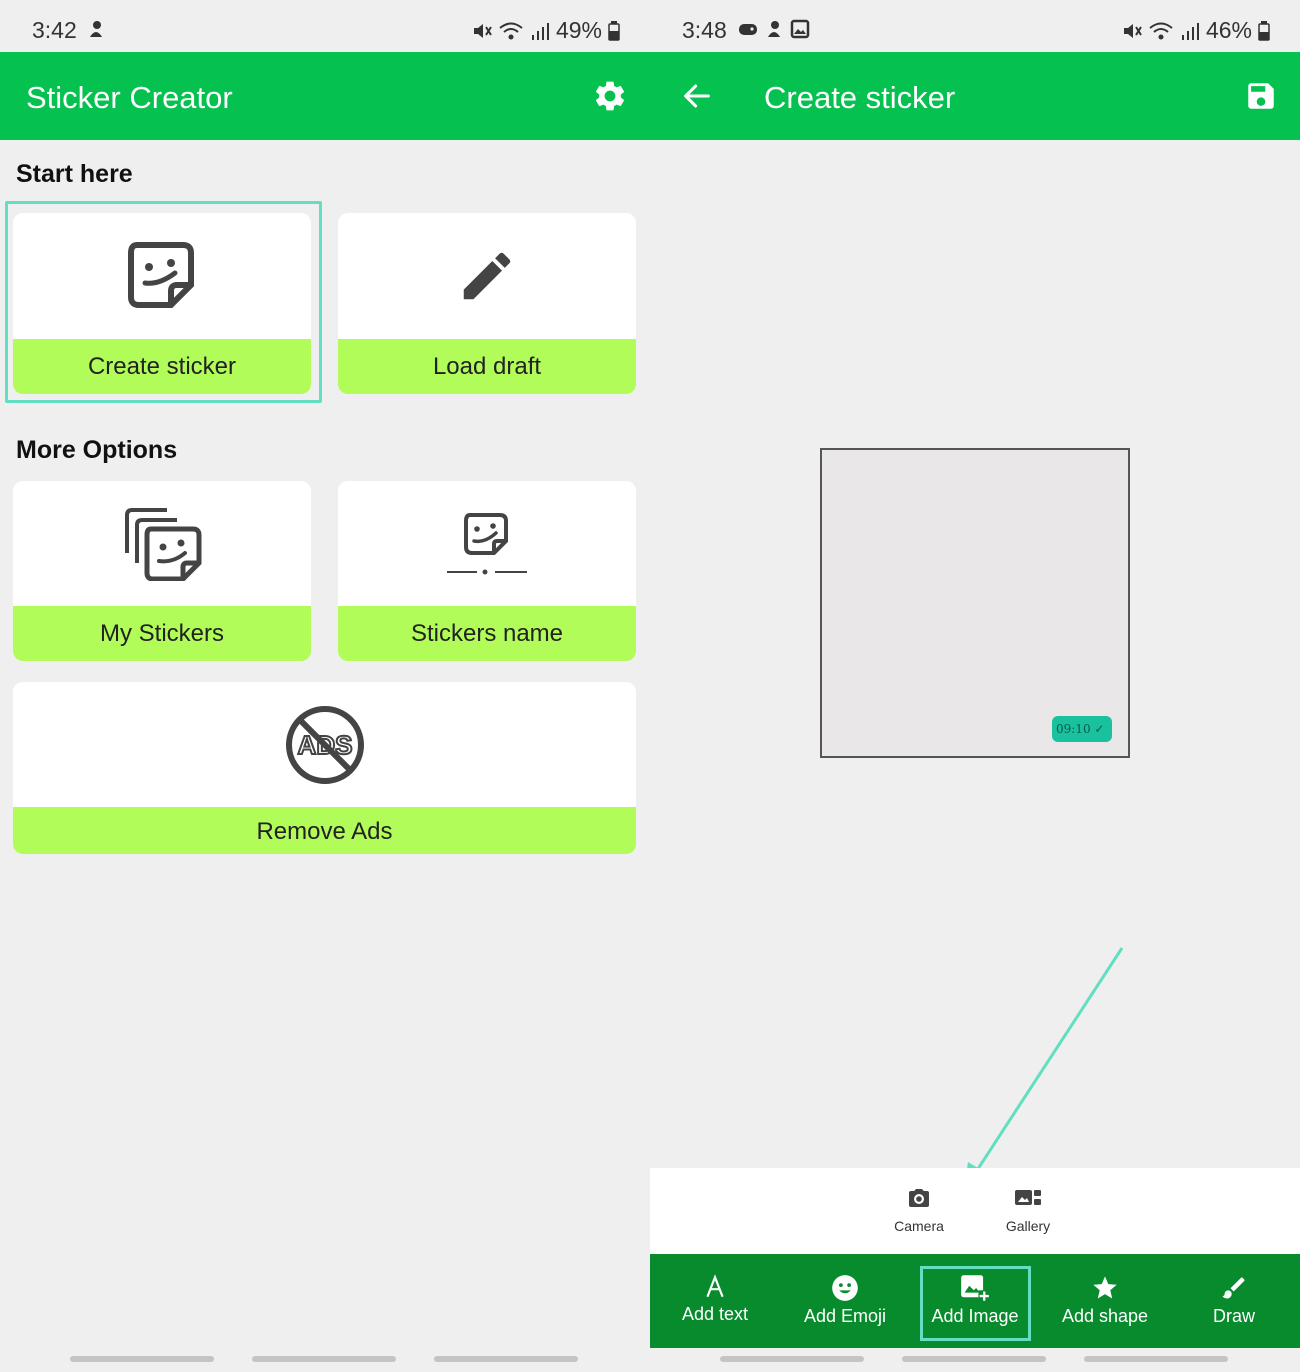 Image resolution: width=1300 pixels, height=1372 pixels. I want to click on add-text-label: Add text, so click(715, 1314).